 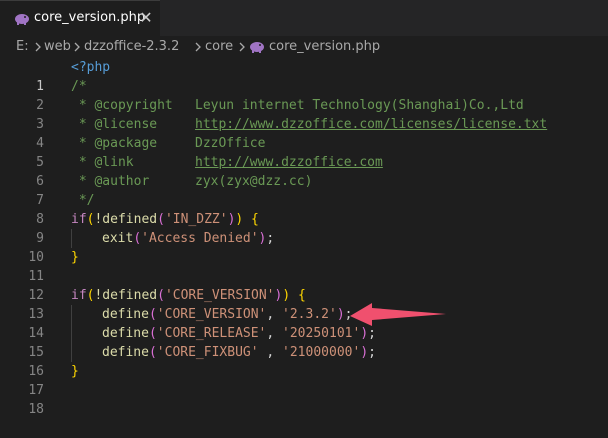 I want to click on code-line-10: 10 exit('Access Denied');, so click(x=304, y=247).